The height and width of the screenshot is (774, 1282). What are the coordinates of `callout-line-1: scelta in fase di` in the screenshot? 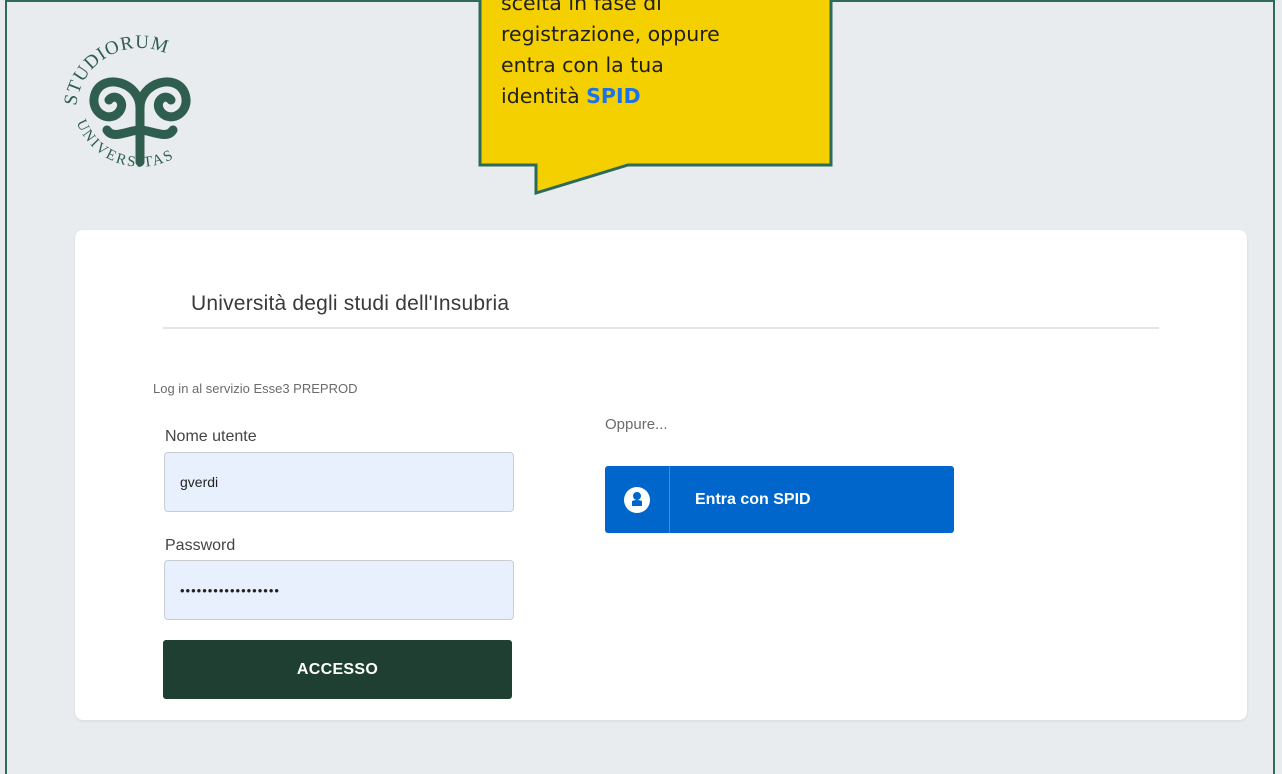 It's located at (581, 7).